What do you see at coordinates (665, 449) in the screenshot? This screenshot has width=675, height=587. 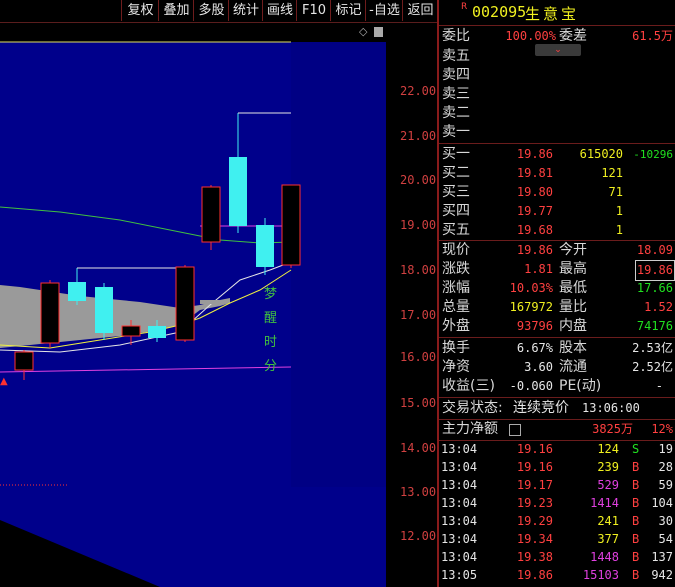 I see `trade-count: 19` at bounding box center [665, 449].